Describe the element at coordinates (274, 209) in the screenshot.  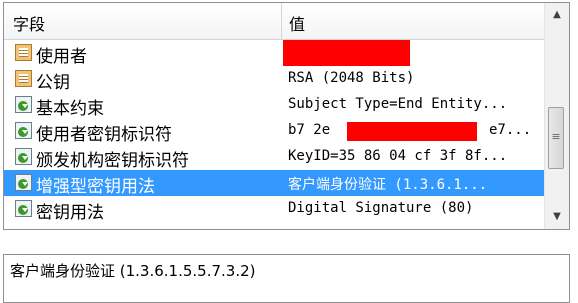
I see `list-row-key-usage: 密钥用法 Digital Signature (80)` at that location.